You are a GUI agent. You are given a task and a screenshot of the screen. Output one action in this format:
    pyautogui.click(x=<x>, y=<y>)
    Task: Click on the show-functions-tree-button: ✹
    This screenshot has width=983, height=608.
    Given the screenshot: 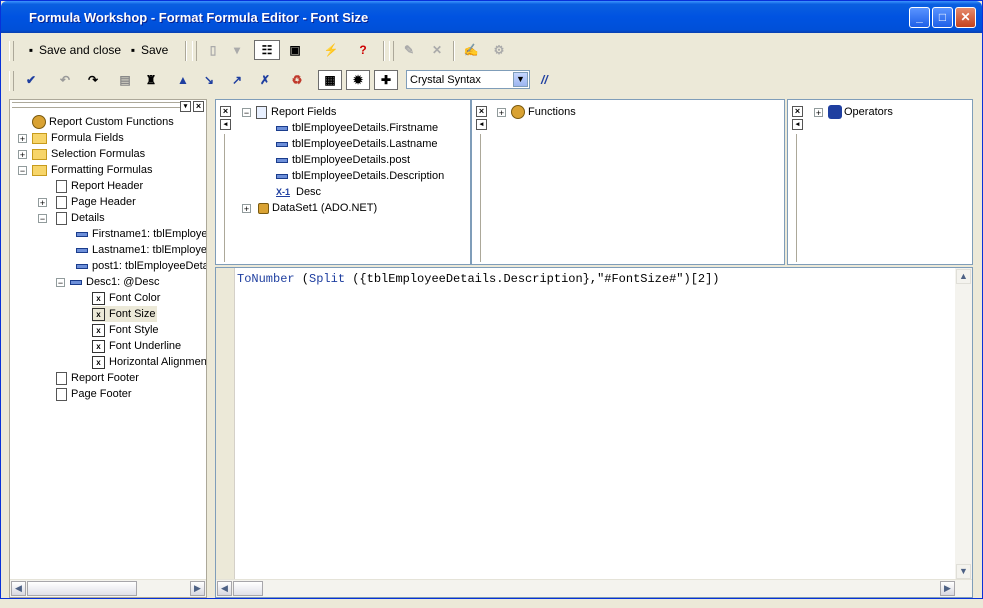 What is the action you would take?
    pyautogui.click(x=358, y=80)
    